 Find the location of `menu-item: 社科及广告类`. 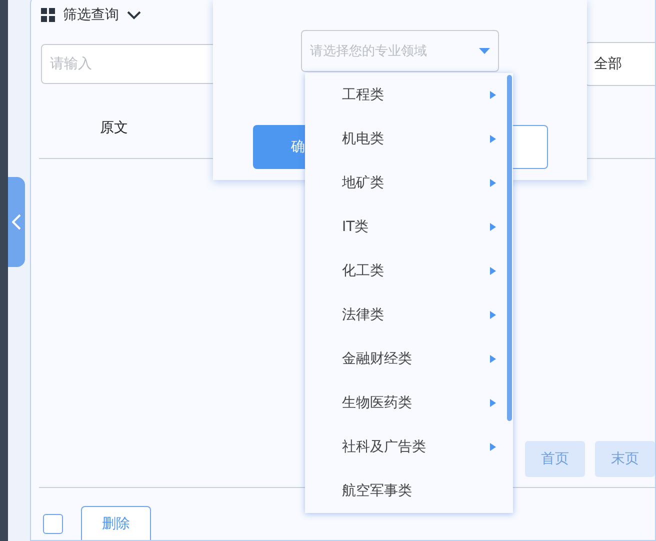

menu-item: 社科及广告类 is located at coordinates (409, 447).